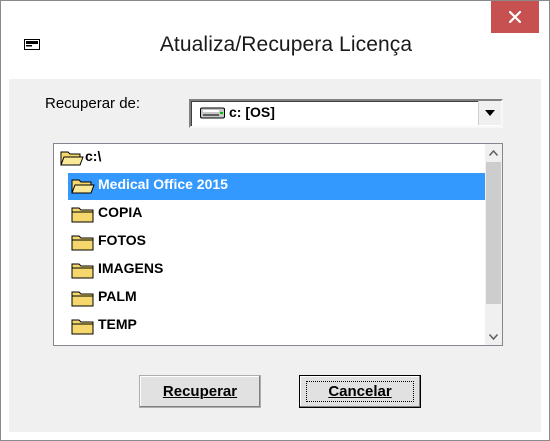  I want to click on folder-item-label: TEMP, so click(117, 324).